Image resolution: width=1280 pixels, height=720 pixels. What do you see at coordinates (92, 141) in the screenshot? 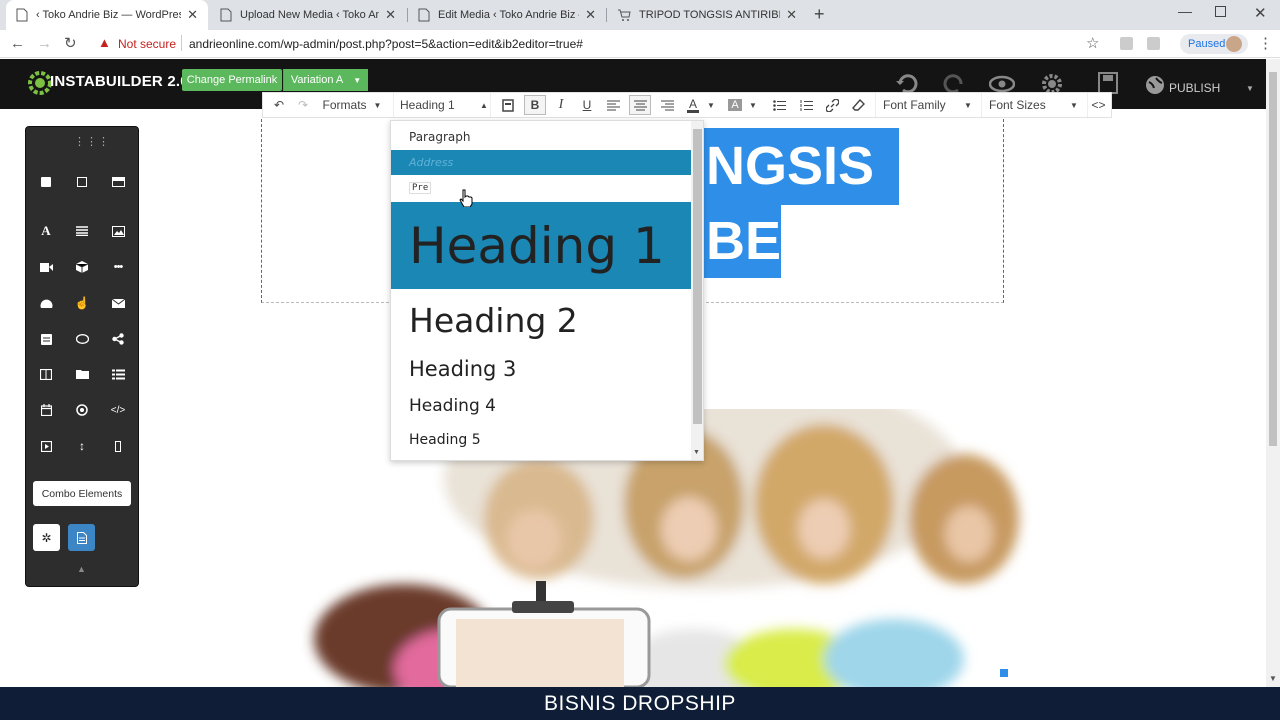
I see `drag-handle-icon: ⋮⋮⋮` at bounding box center [92, 141].